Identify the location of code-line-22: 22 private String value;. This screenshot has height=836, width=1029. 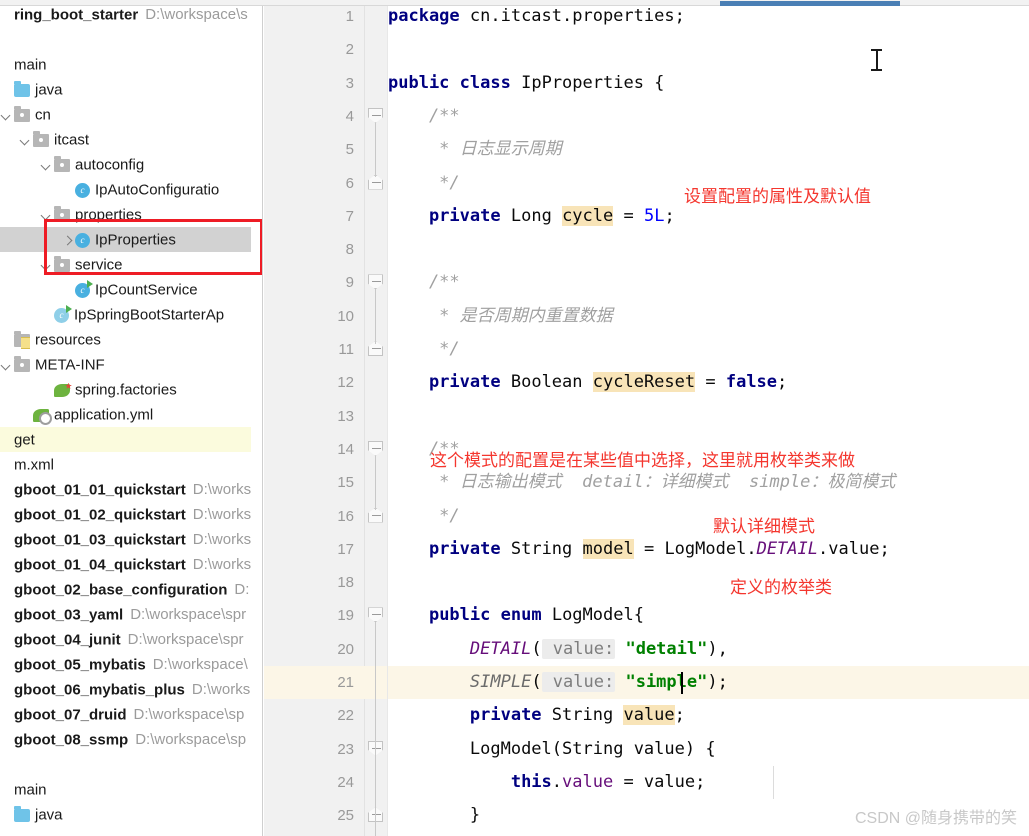
(646, 715).